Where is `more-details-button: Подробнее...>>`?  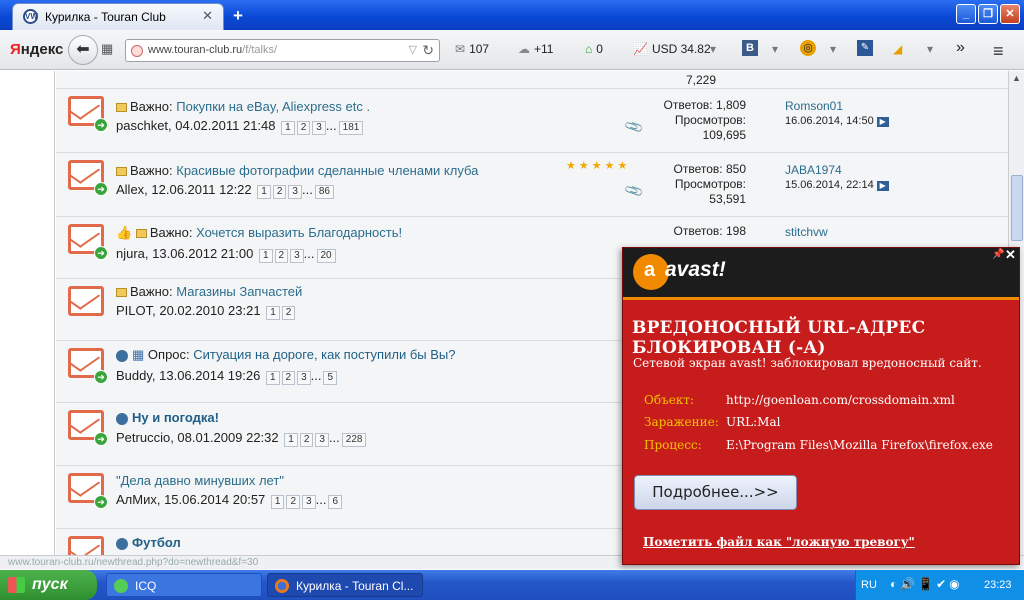 more-details-button: Подробнее...>> is located at coordinates (715, 492).